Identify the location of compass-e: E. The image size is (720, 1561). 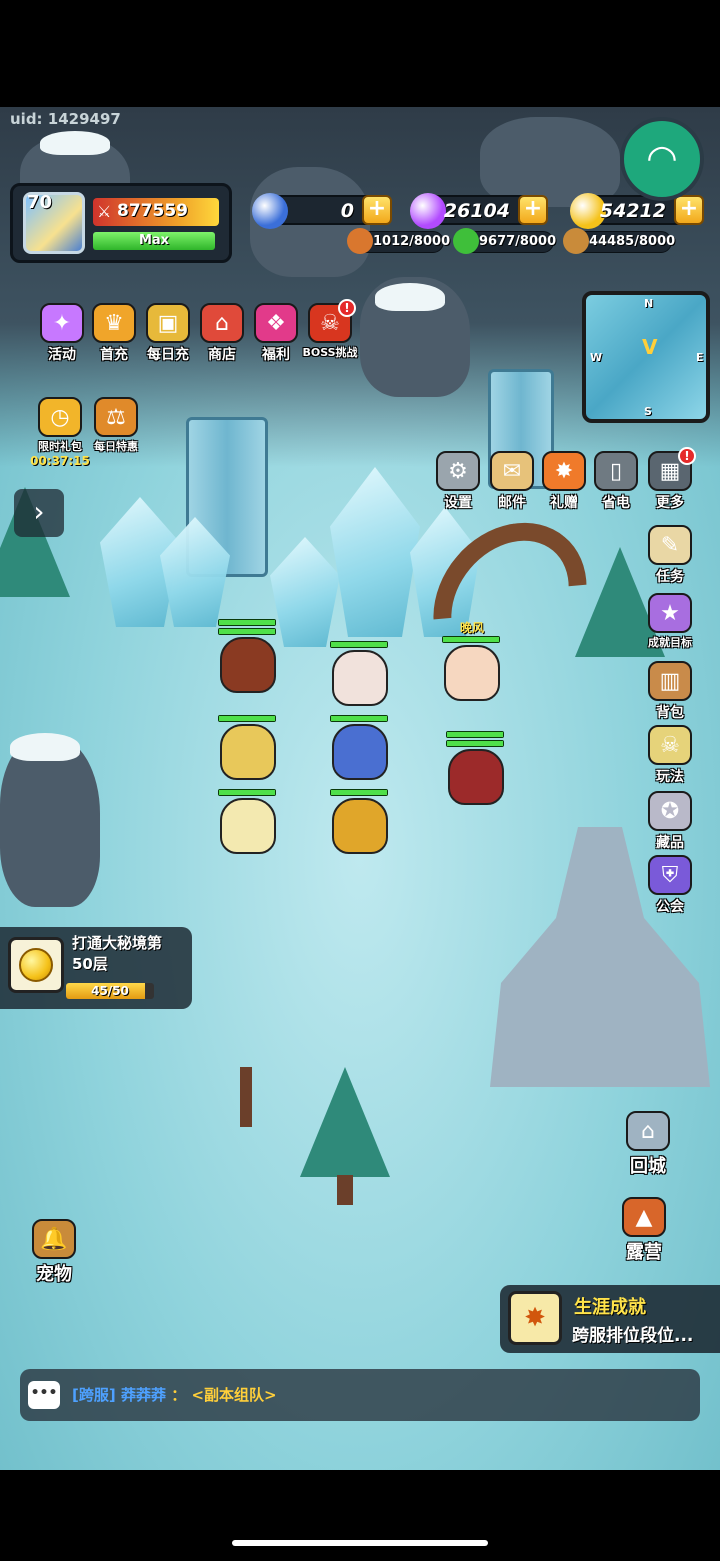
(700, 357).